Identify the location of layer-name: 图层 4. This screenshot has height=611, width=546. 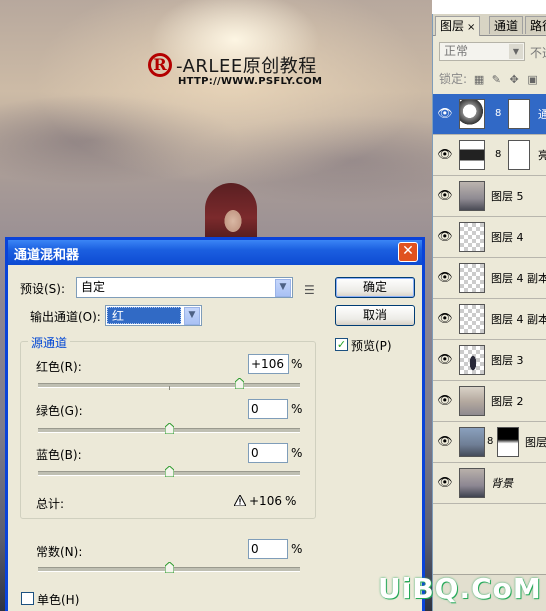
(507, 237).